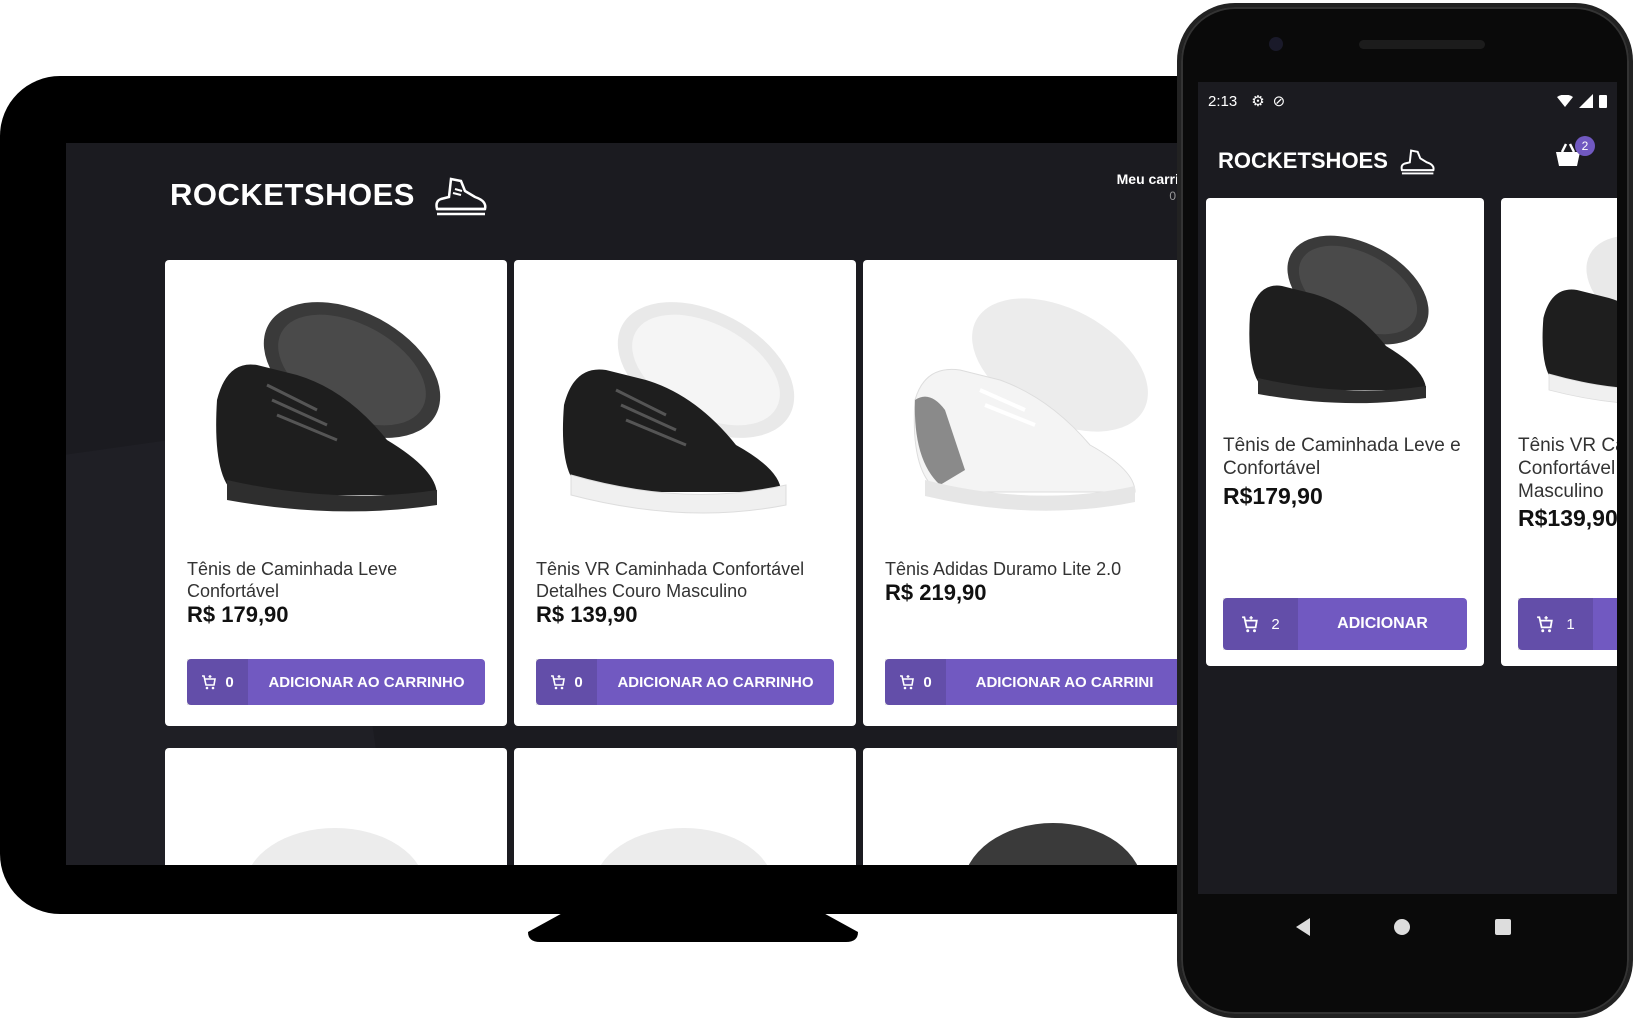 The image size is (1633, 1035). What do you see at coordinates (292, 580) in the screenshot?
I see `product-title: Tênis de Caminhada Leve Confortável` at bounding box center [292, 580].